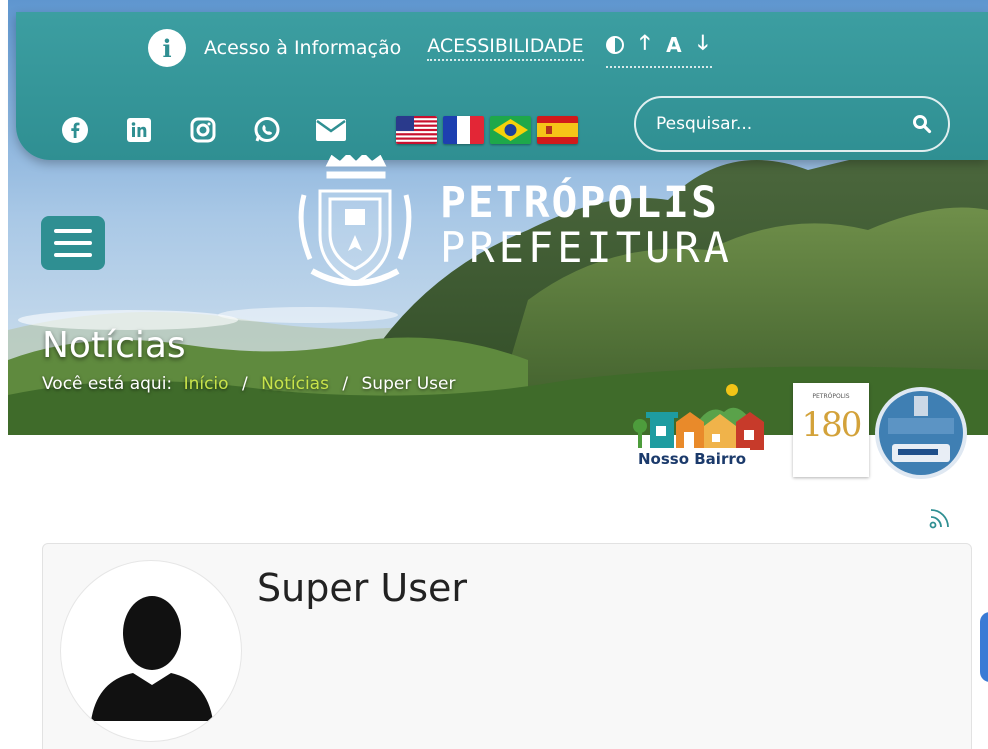  What do you see at coordinates (940, 518) in the screenshot?
I see `rss-feed-icon` at bounding box center [940, 518].